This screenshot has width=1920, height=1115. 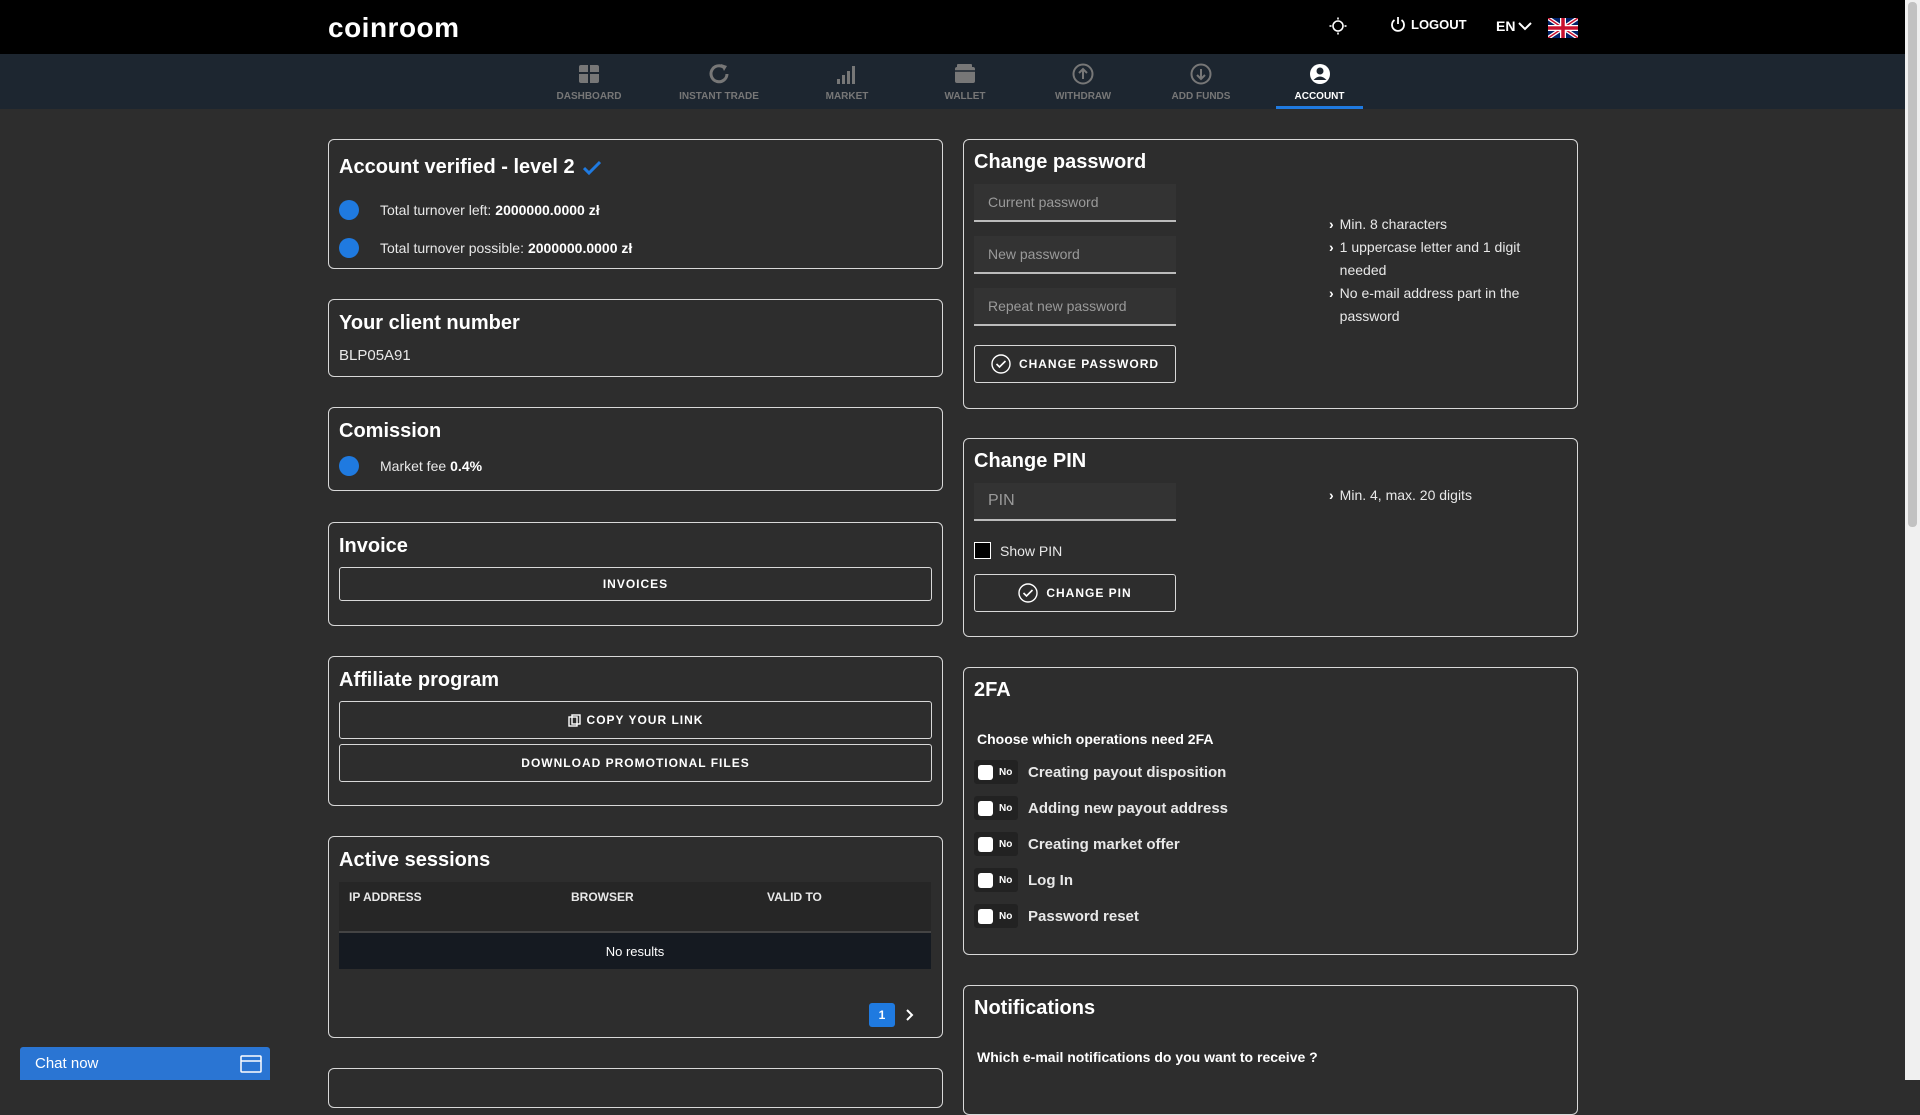 I want to click on new-password-input, so click(x=1075, y=254).